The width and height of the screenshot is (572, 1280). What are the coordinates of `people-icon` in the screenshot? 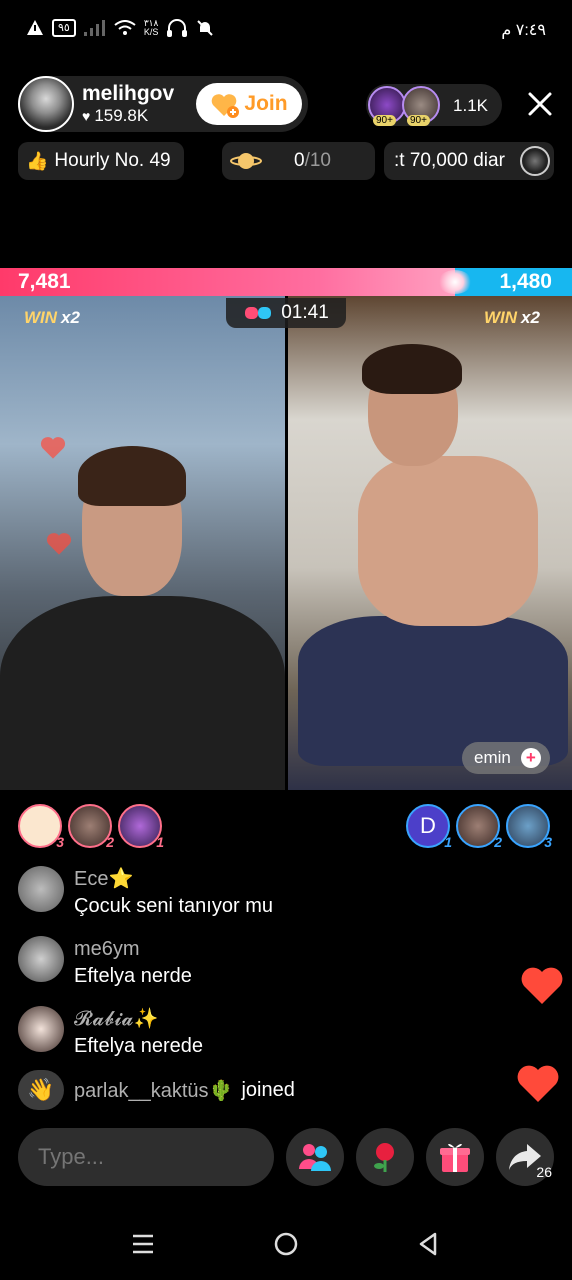 It's located at (315, 1157).